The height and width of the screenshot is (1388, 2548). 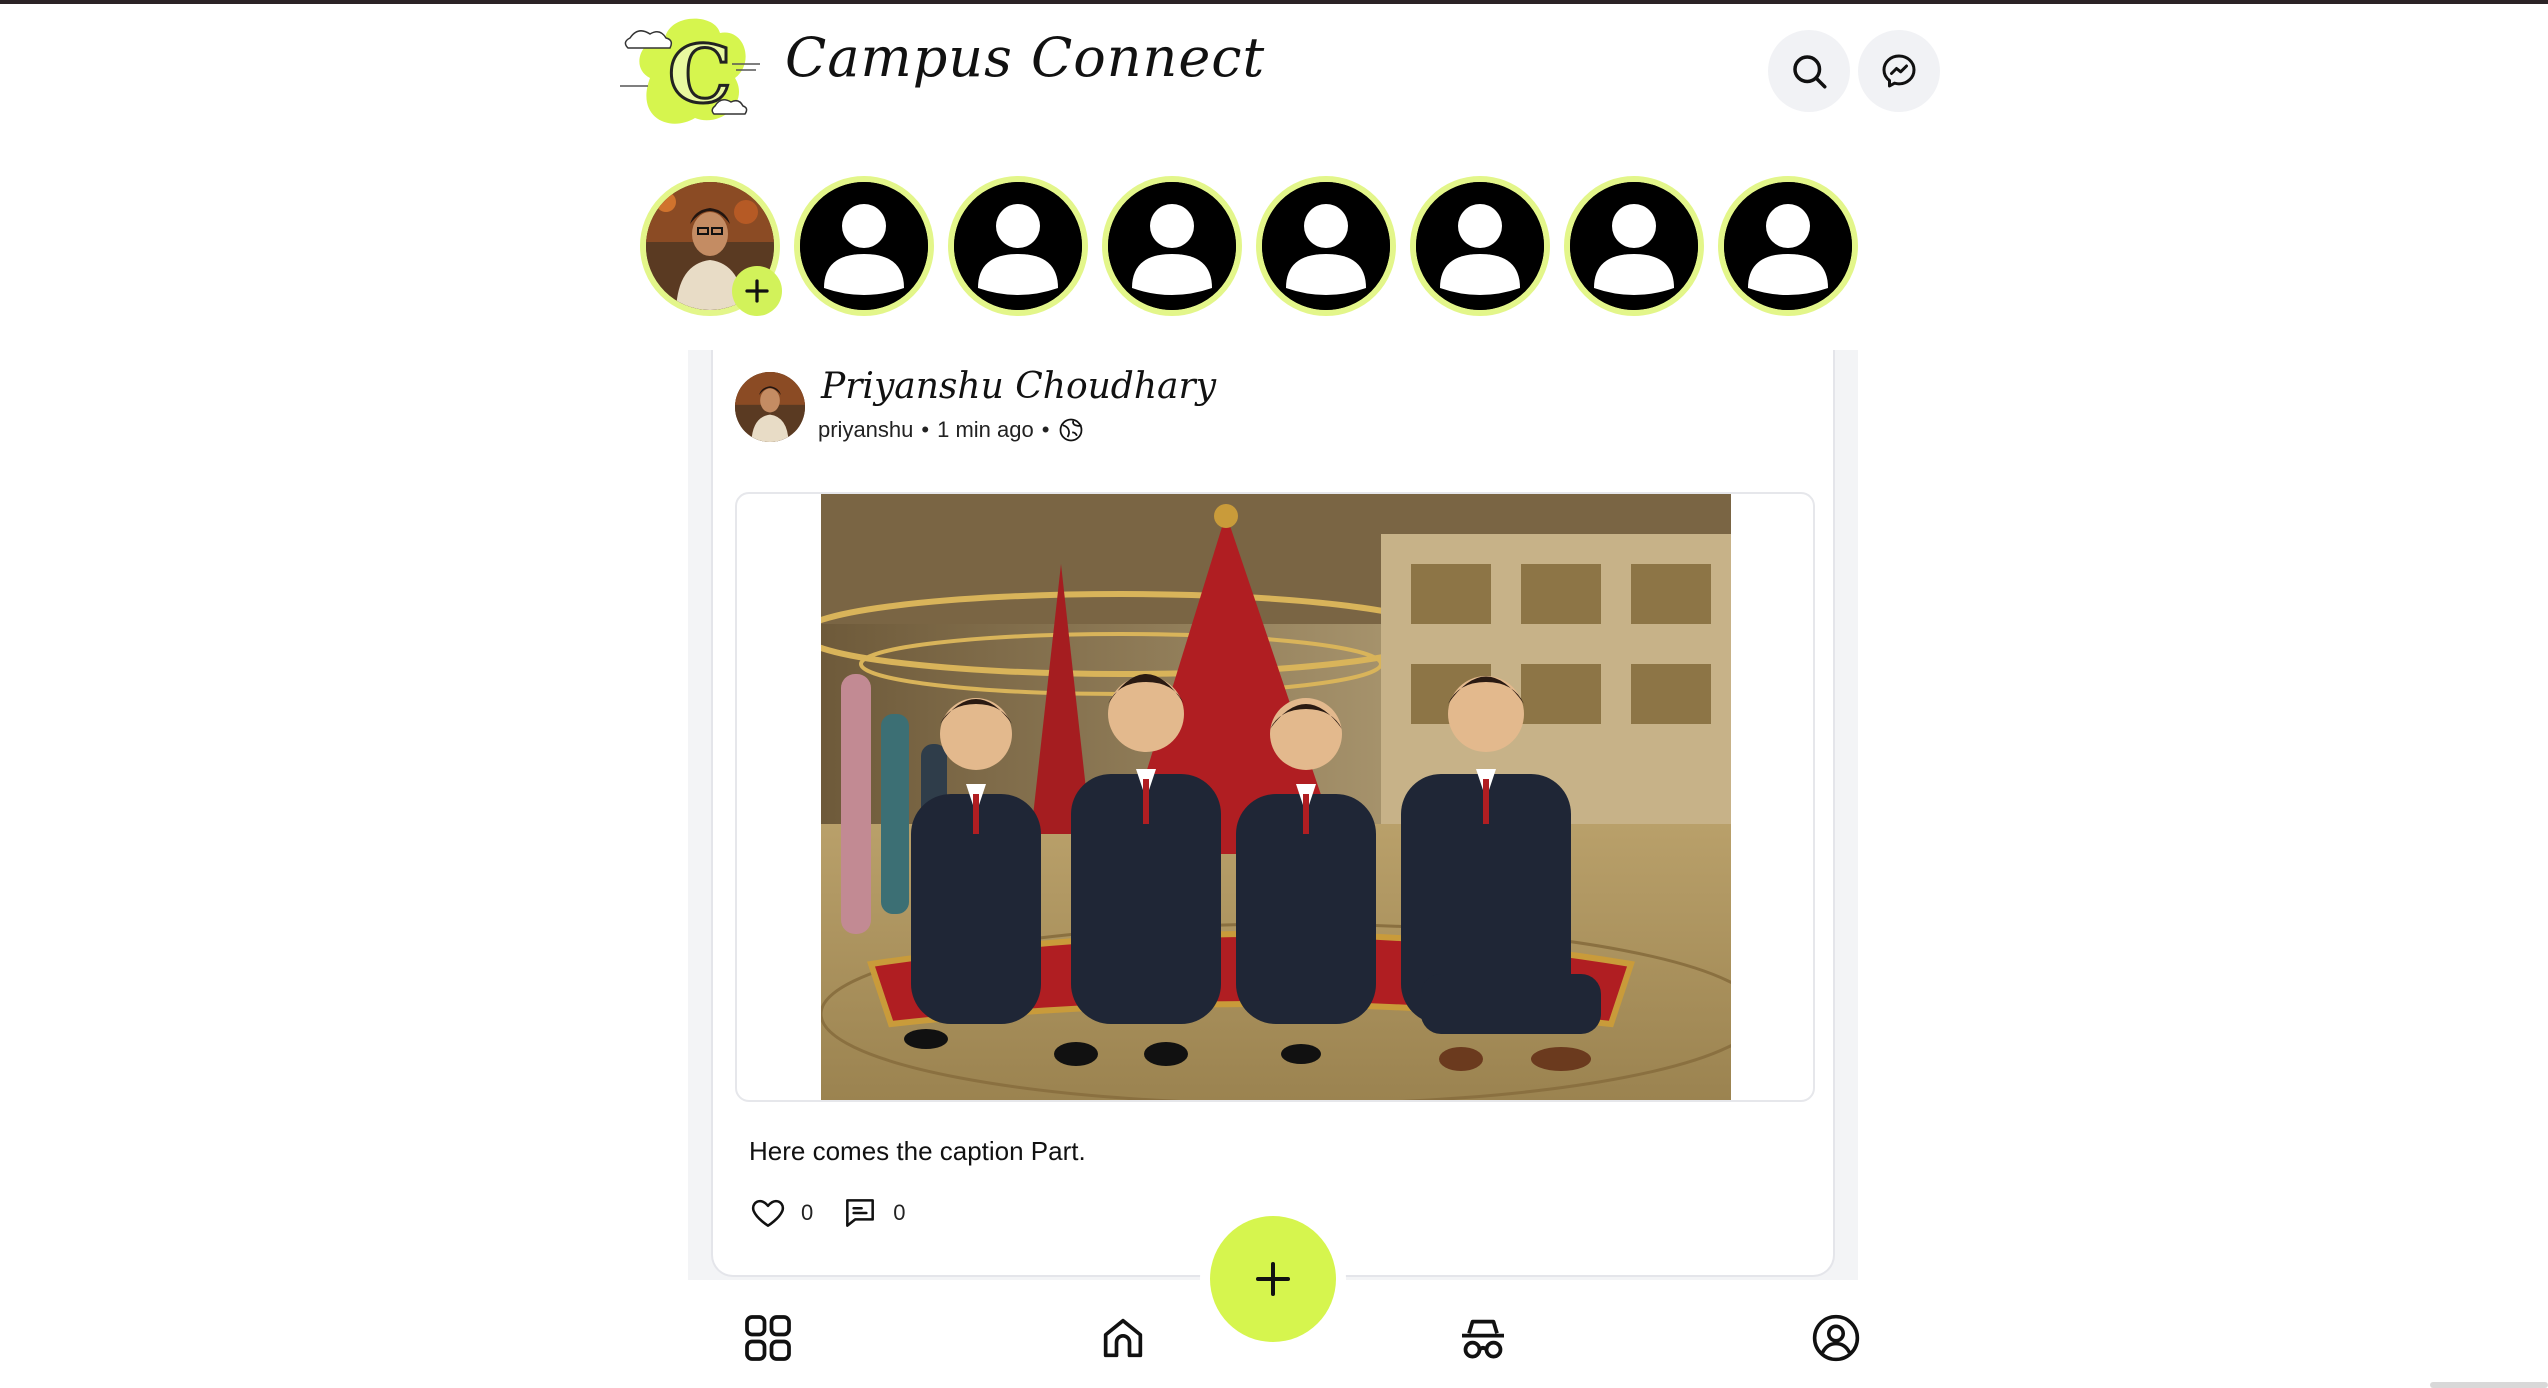 I want to click on search-button, so click(x=1809, y=71).